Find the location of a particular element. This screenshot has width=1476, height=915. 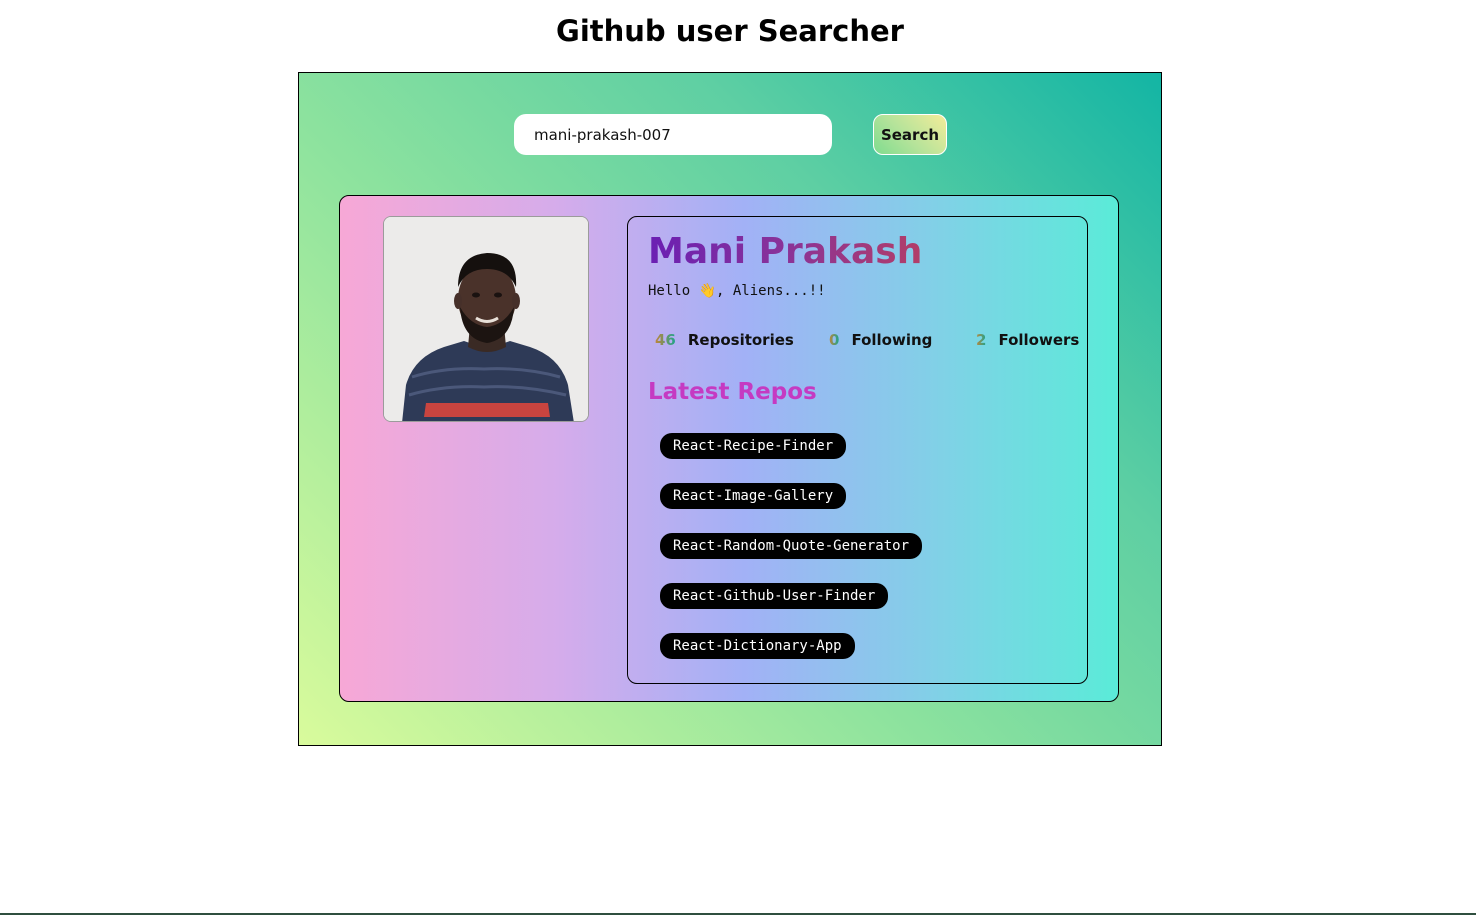

followers-stat: 2 Followers is located at coordinates (1027, 340).